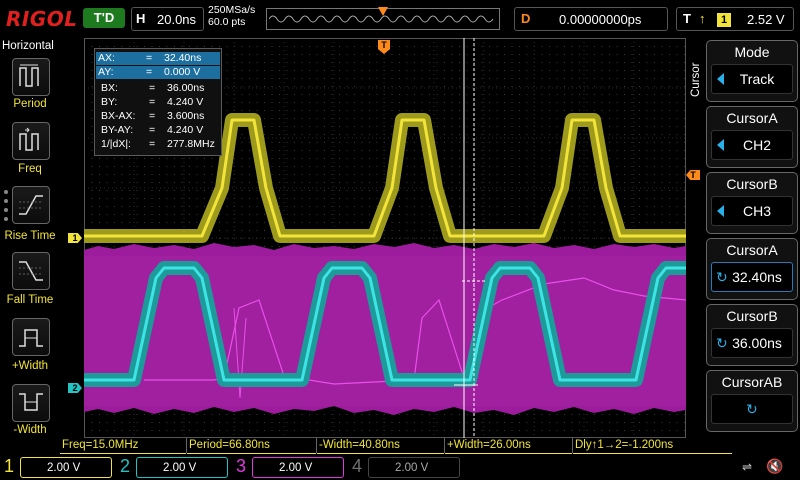 The width and height of the screenshot is (800, 480). What do you see at coordinates (109, 88) in the screenshot?
I see `cursor-key: BX:` at bounding box center [109, 88].